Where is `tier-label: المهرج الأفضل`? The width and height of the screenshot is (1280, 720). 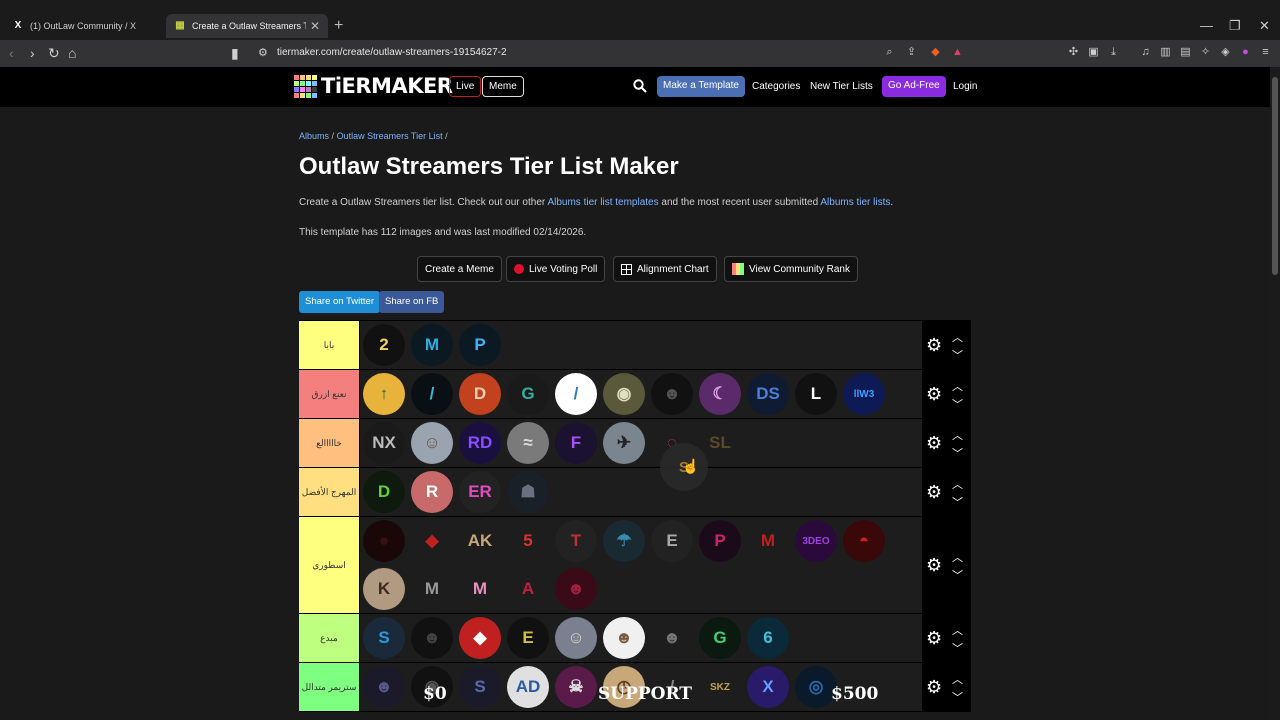 tier-label: المهرج الأفضل is located at coordinates (329, 492).